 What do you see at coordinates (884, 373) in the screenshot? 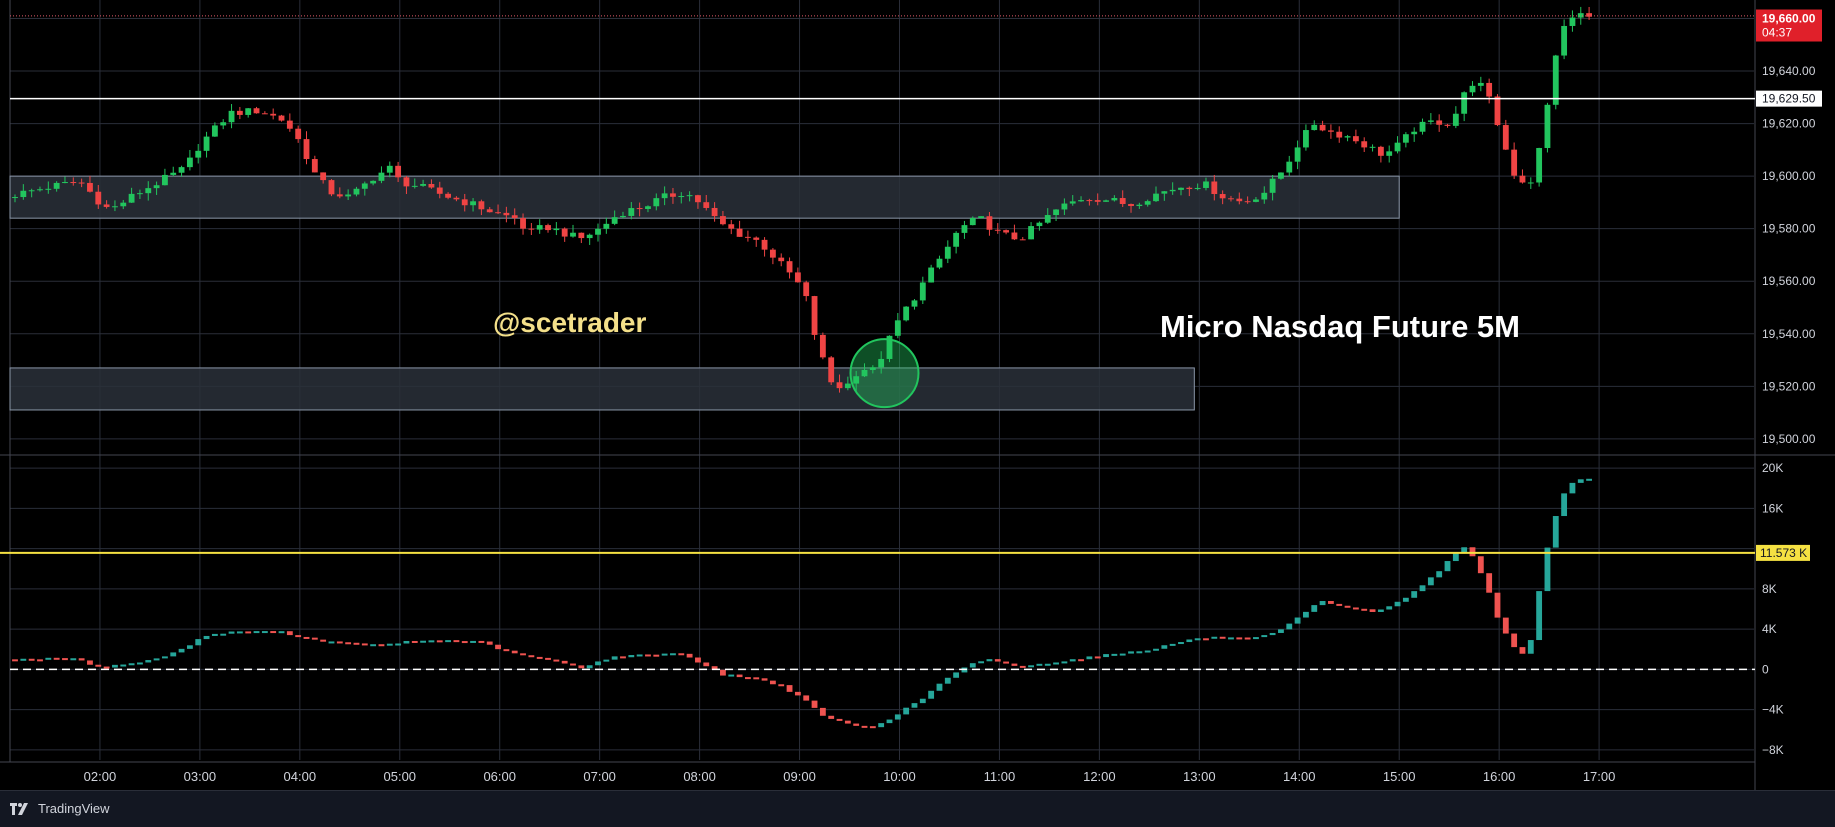
I see `highlight-circle` at bounding box center [884, 373].